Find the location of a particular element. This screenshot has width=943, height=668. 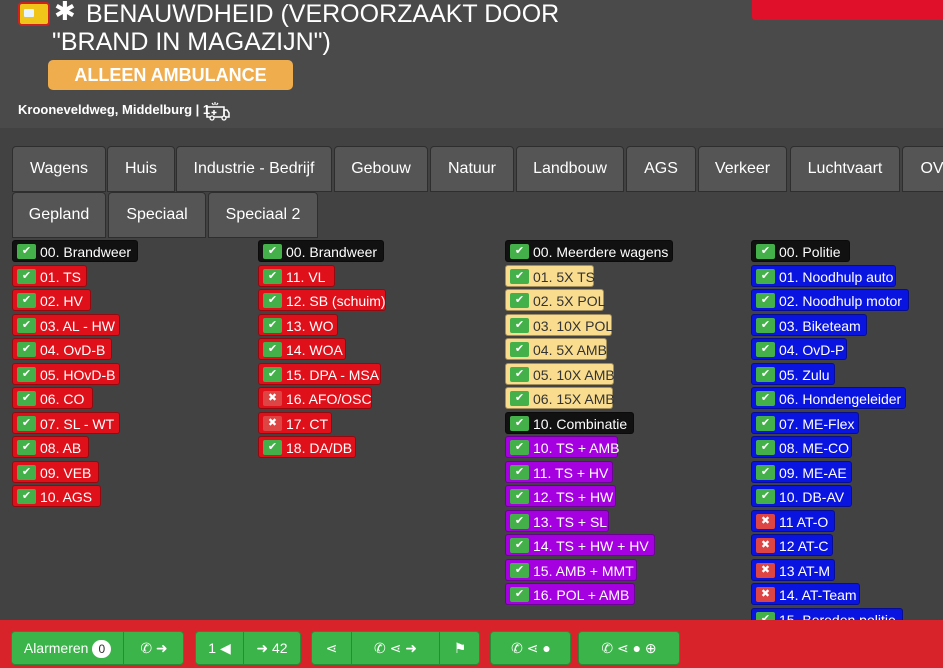

tab-natuur: Natuur is located at coordinates (472, 169).